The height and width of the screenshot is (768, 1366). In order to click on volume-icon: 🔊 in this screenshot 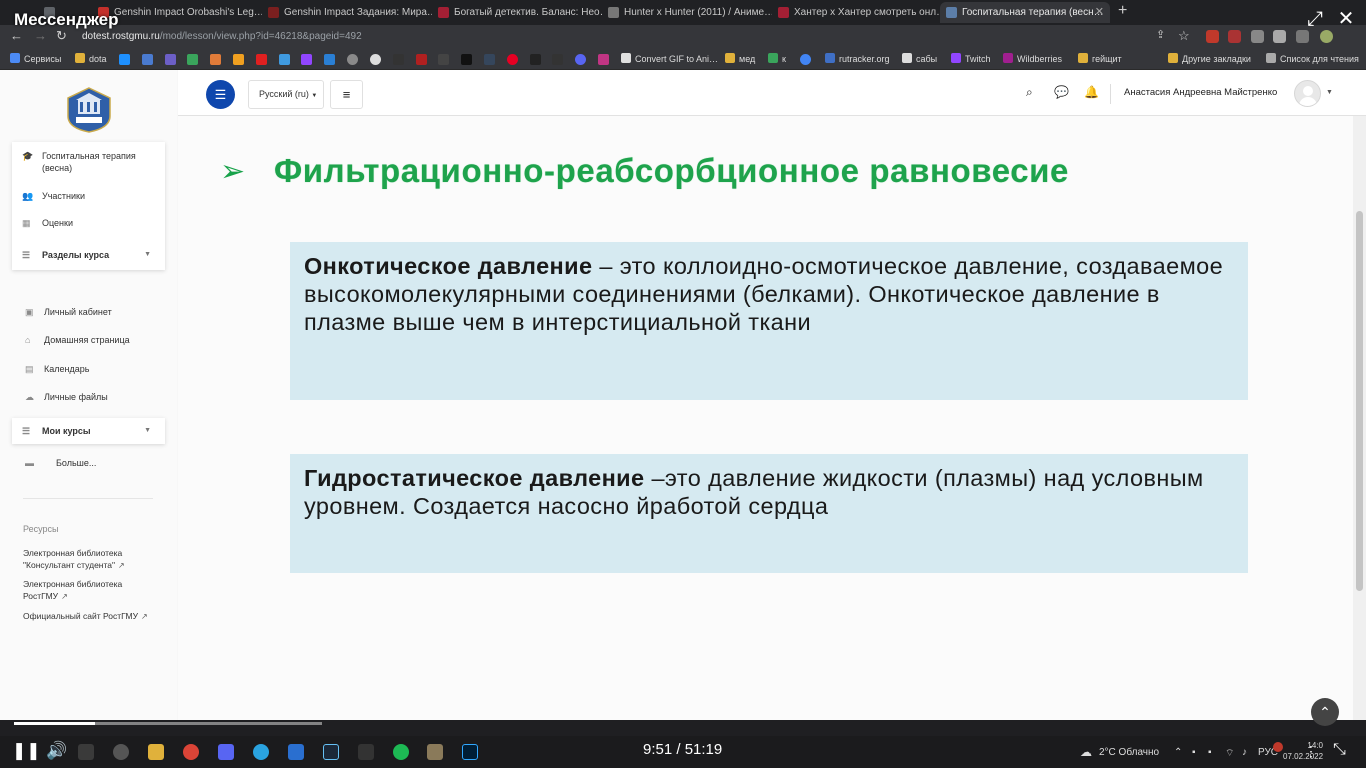, I will do `click(56, 751)`.